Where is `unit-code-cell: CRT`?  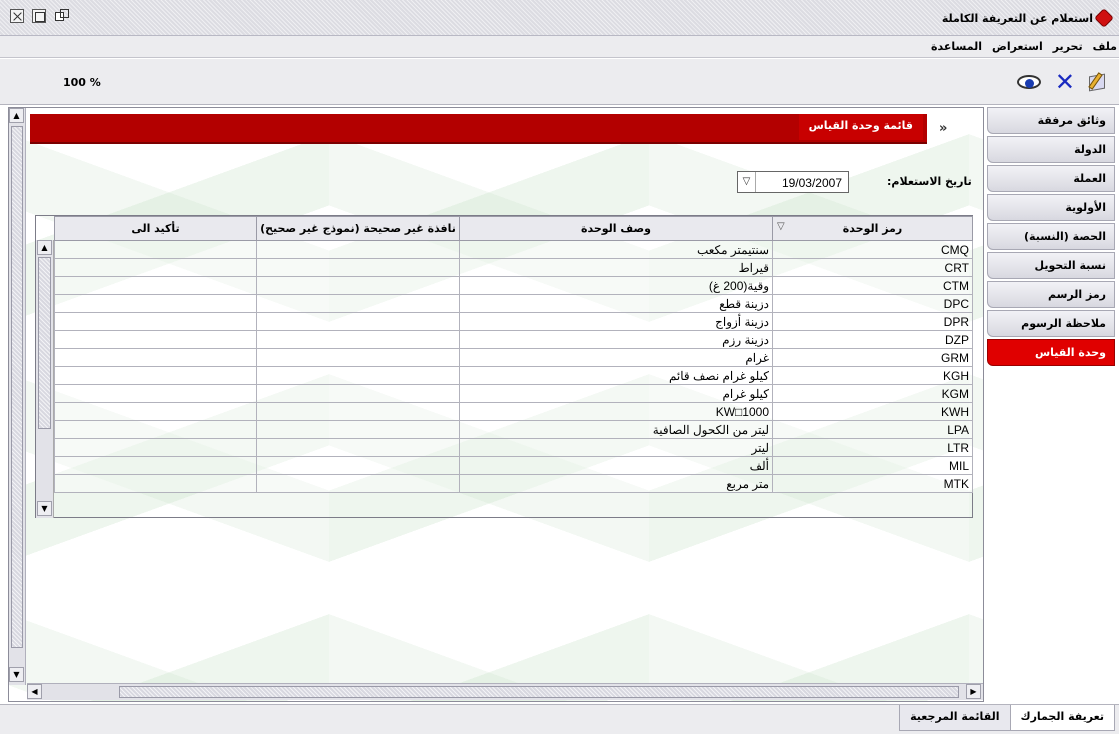 unit-code-cell: CRT is located at coordinates (872, 267).